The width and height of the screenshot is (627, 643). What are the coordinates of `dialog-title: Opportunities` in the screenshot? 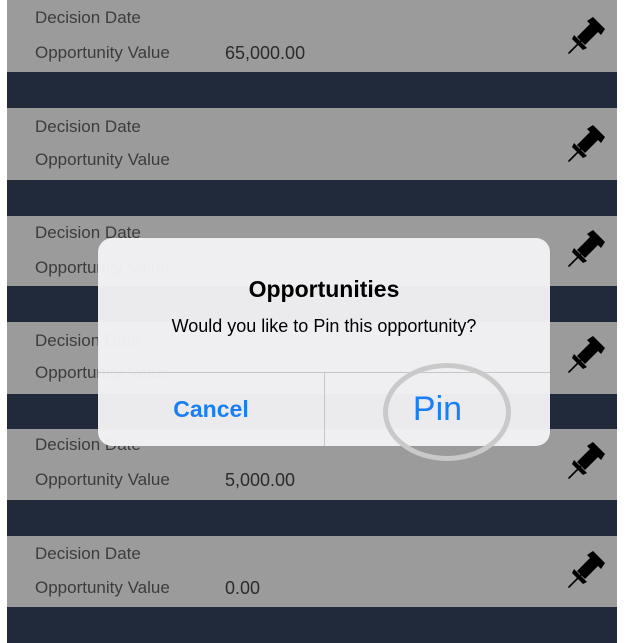 It's located at (324, 289).